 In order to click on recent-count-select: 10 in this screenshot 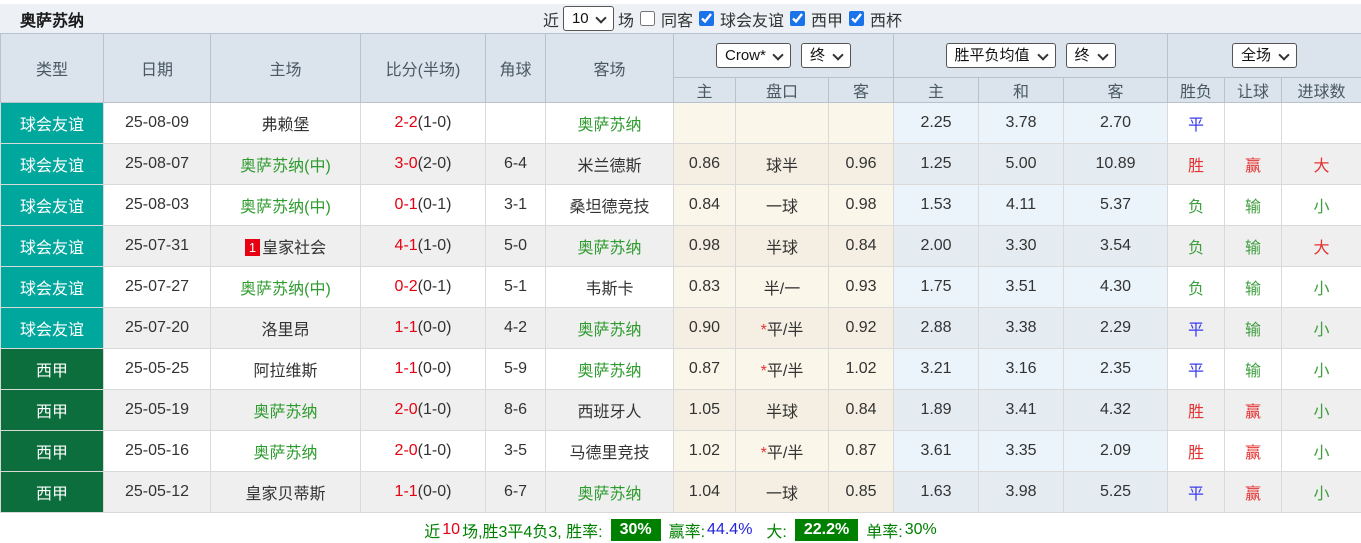, I will do `click(588, 18)`.